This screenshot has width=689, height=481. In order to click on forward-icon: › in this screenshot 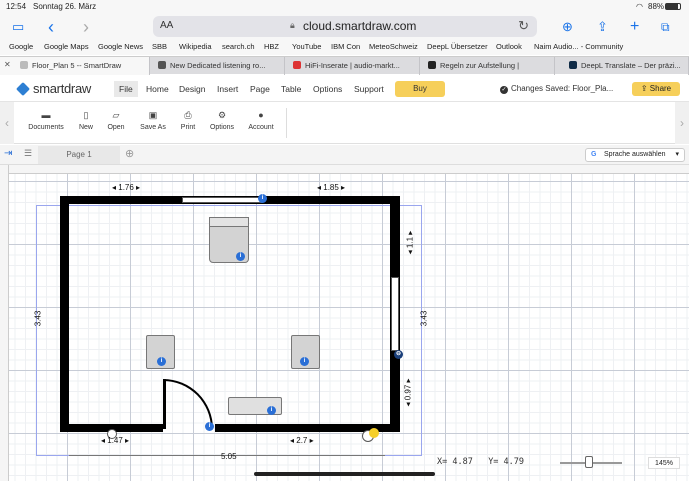, I will do `click(86, 27)`.